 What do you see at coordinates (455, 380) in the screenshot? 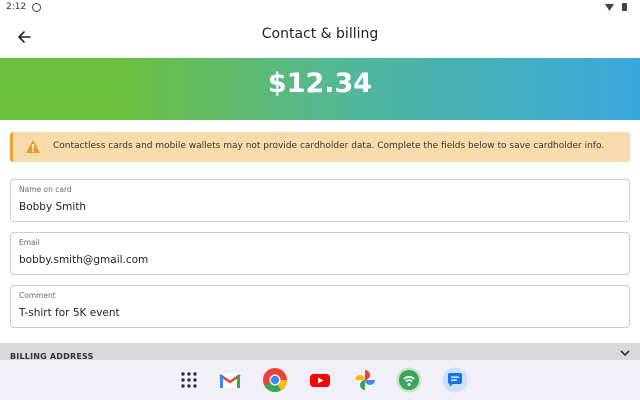
I see `messages-icon` at bounding box center [455, 380].